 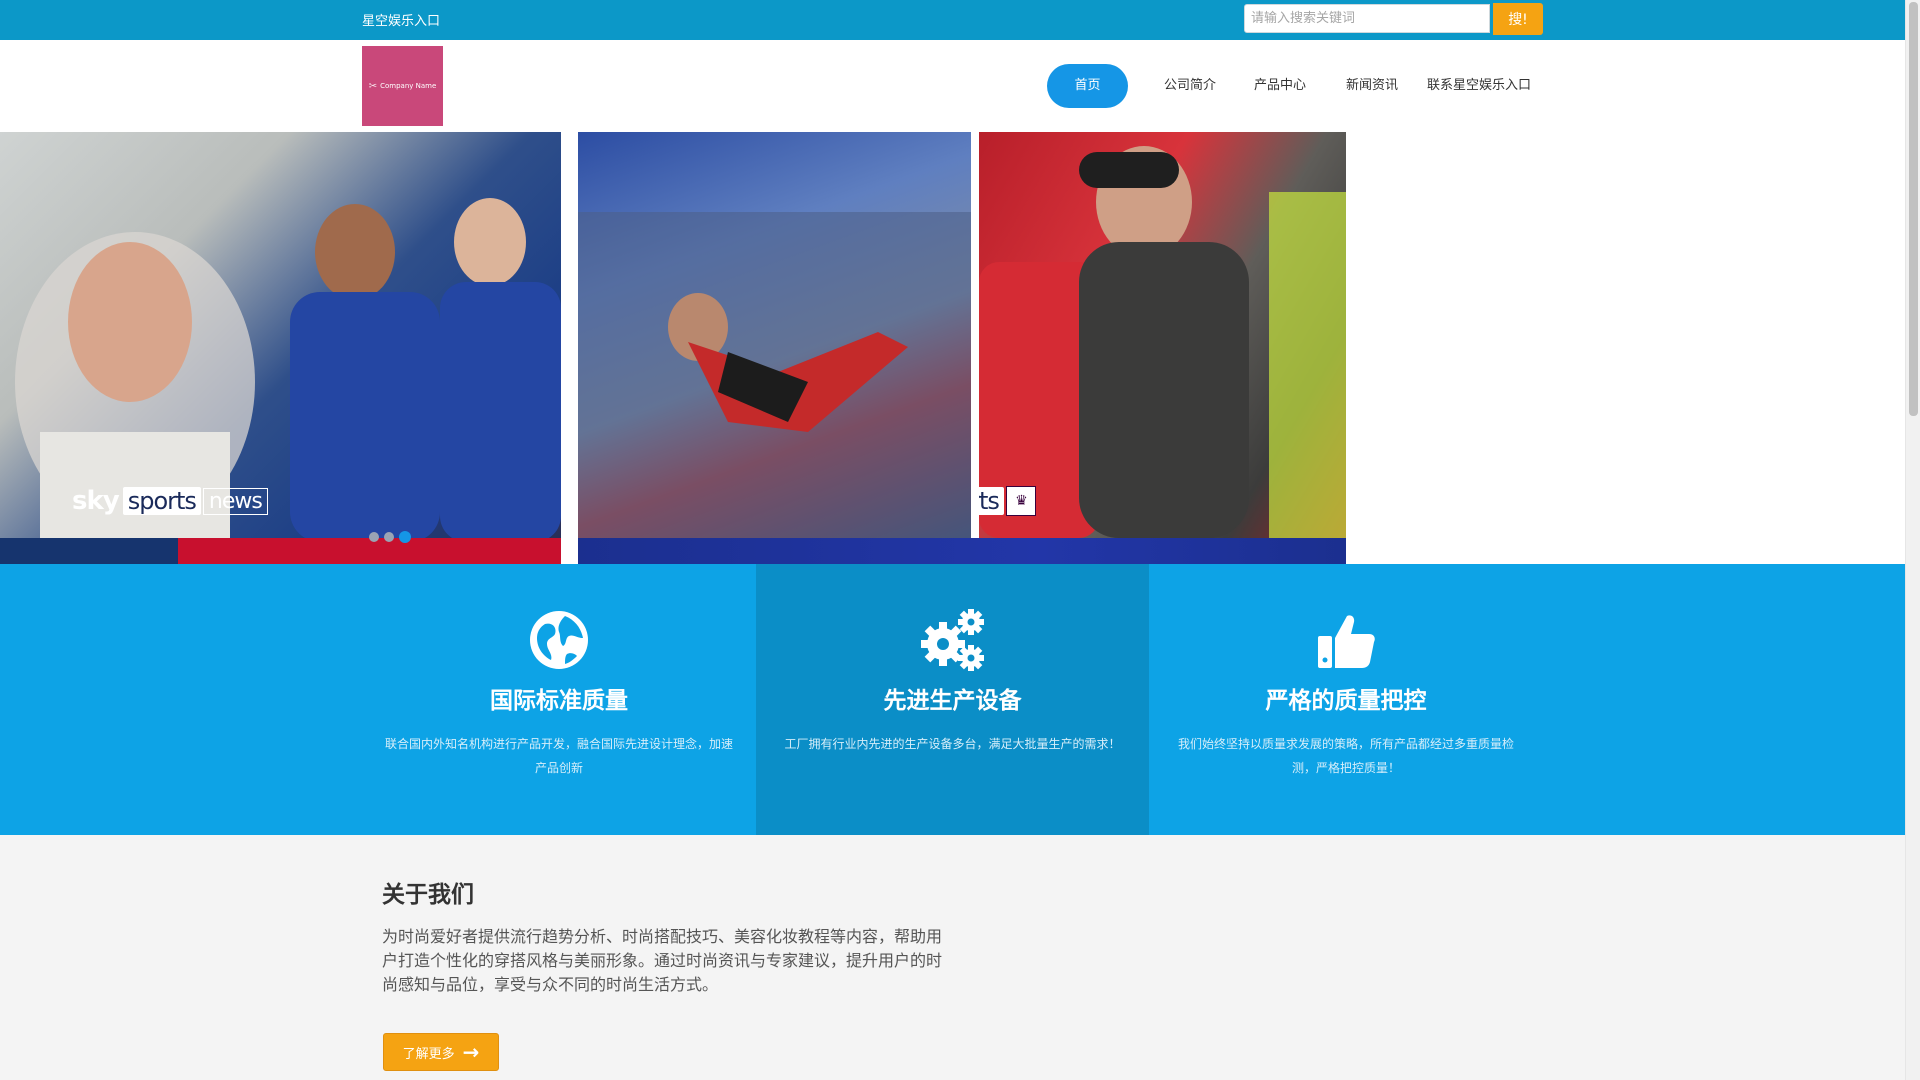 I want to click on banner-strip-navy, so click(x=89, y=551).